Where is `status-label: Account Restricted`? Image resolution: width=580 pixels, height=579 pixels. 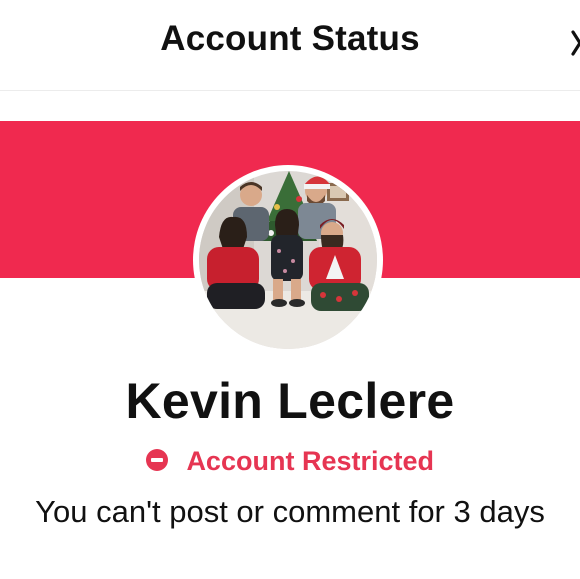 status-label: Account Restricted is located at coordinates (310, 461).